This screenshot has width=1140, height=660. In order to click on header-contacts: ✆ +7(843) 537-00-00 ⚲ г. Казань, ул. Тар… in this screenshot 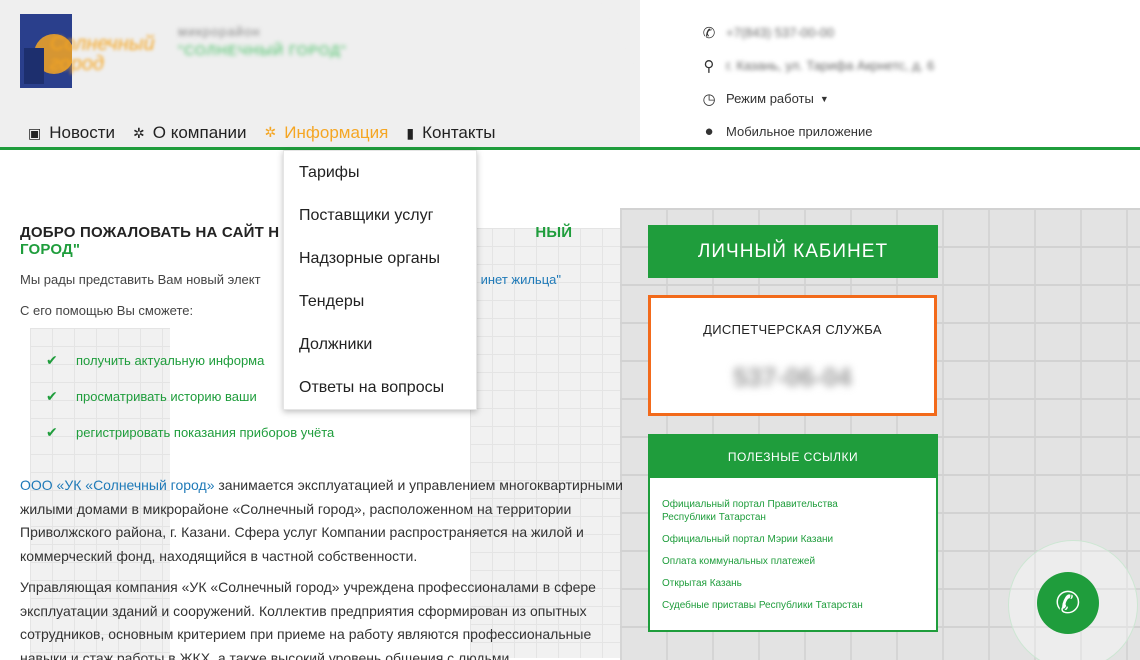, I will do `click(817, 82)`.